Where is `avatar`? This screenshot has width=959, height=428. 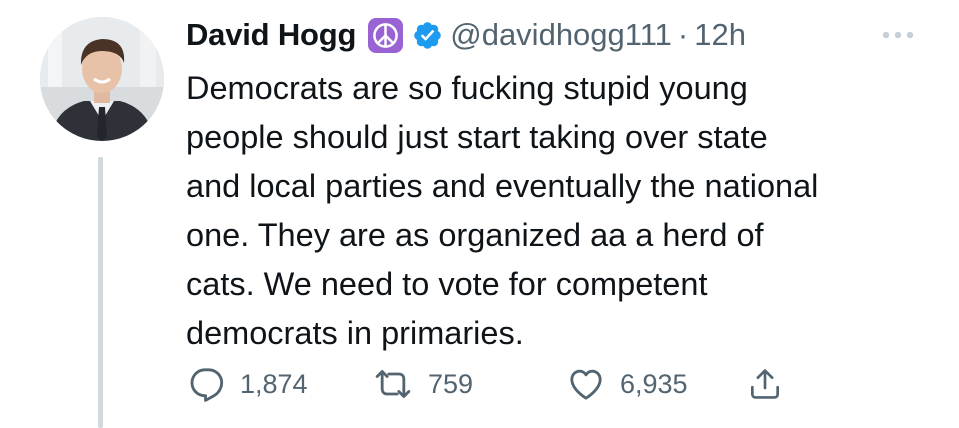 avatar is located at coordinates (102, 79).